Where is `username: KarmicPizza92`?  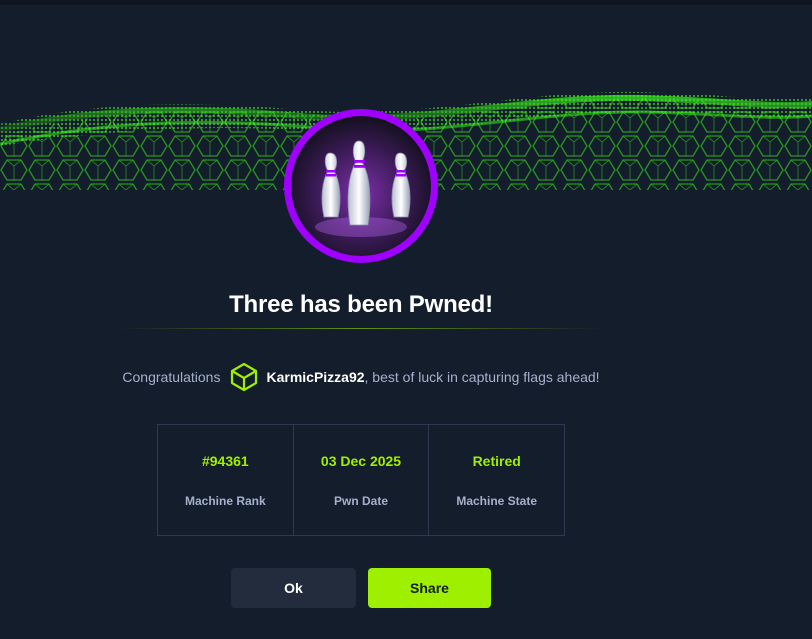 username: KarmicPizza92 is located at coordinates (315, 377).